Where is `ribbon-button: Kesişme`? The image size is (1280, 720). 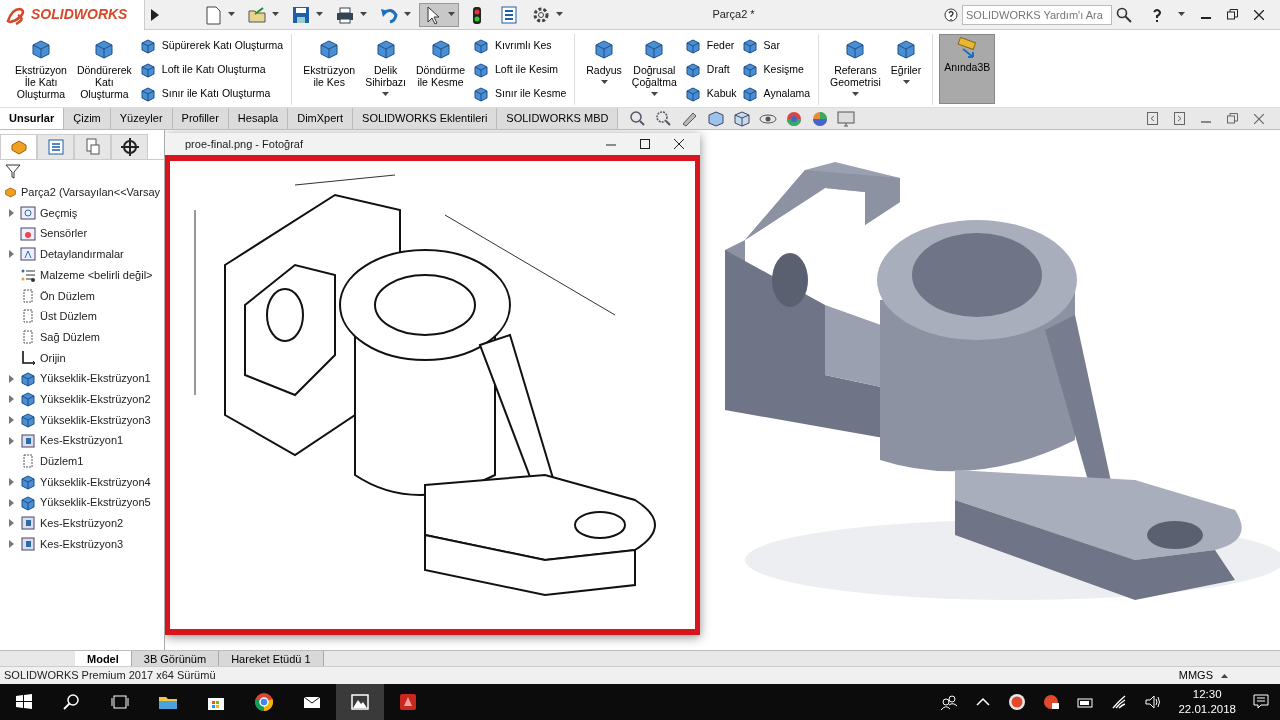 ribbon-button: Kesişme is located at coordinates (775, 69).